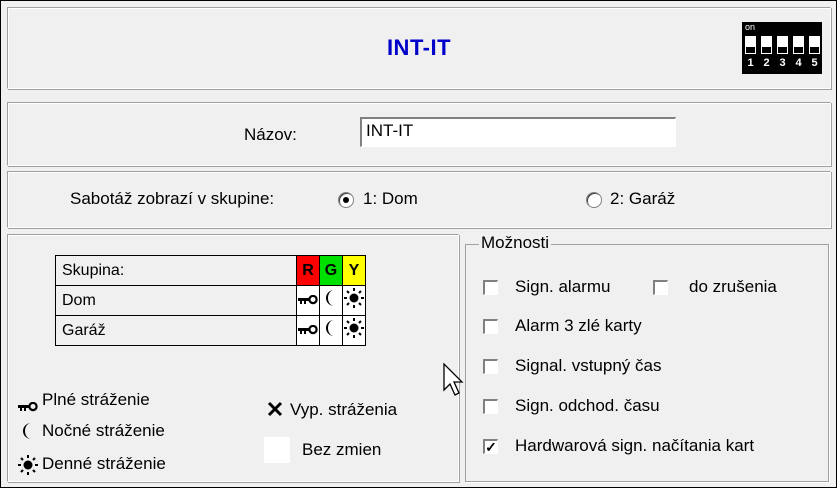  I want to click on column-y: Y, so click(354, 270).